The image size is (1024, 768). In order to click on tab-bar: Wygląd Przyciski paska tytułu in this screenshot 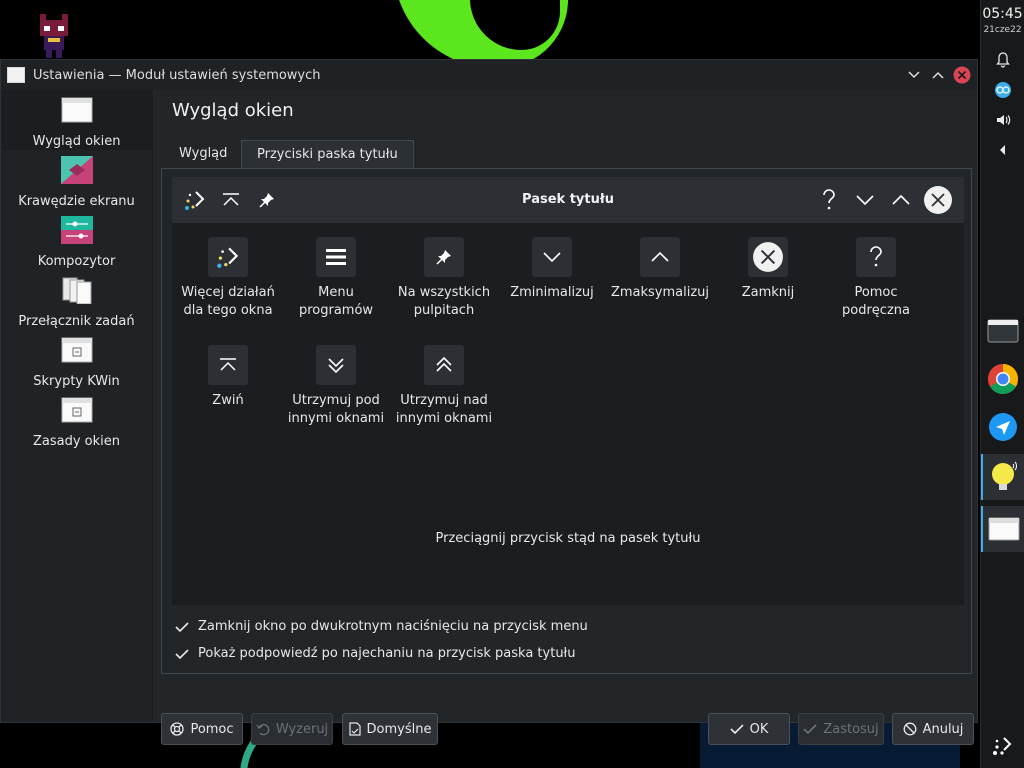, I will do `click(565, 154)`.